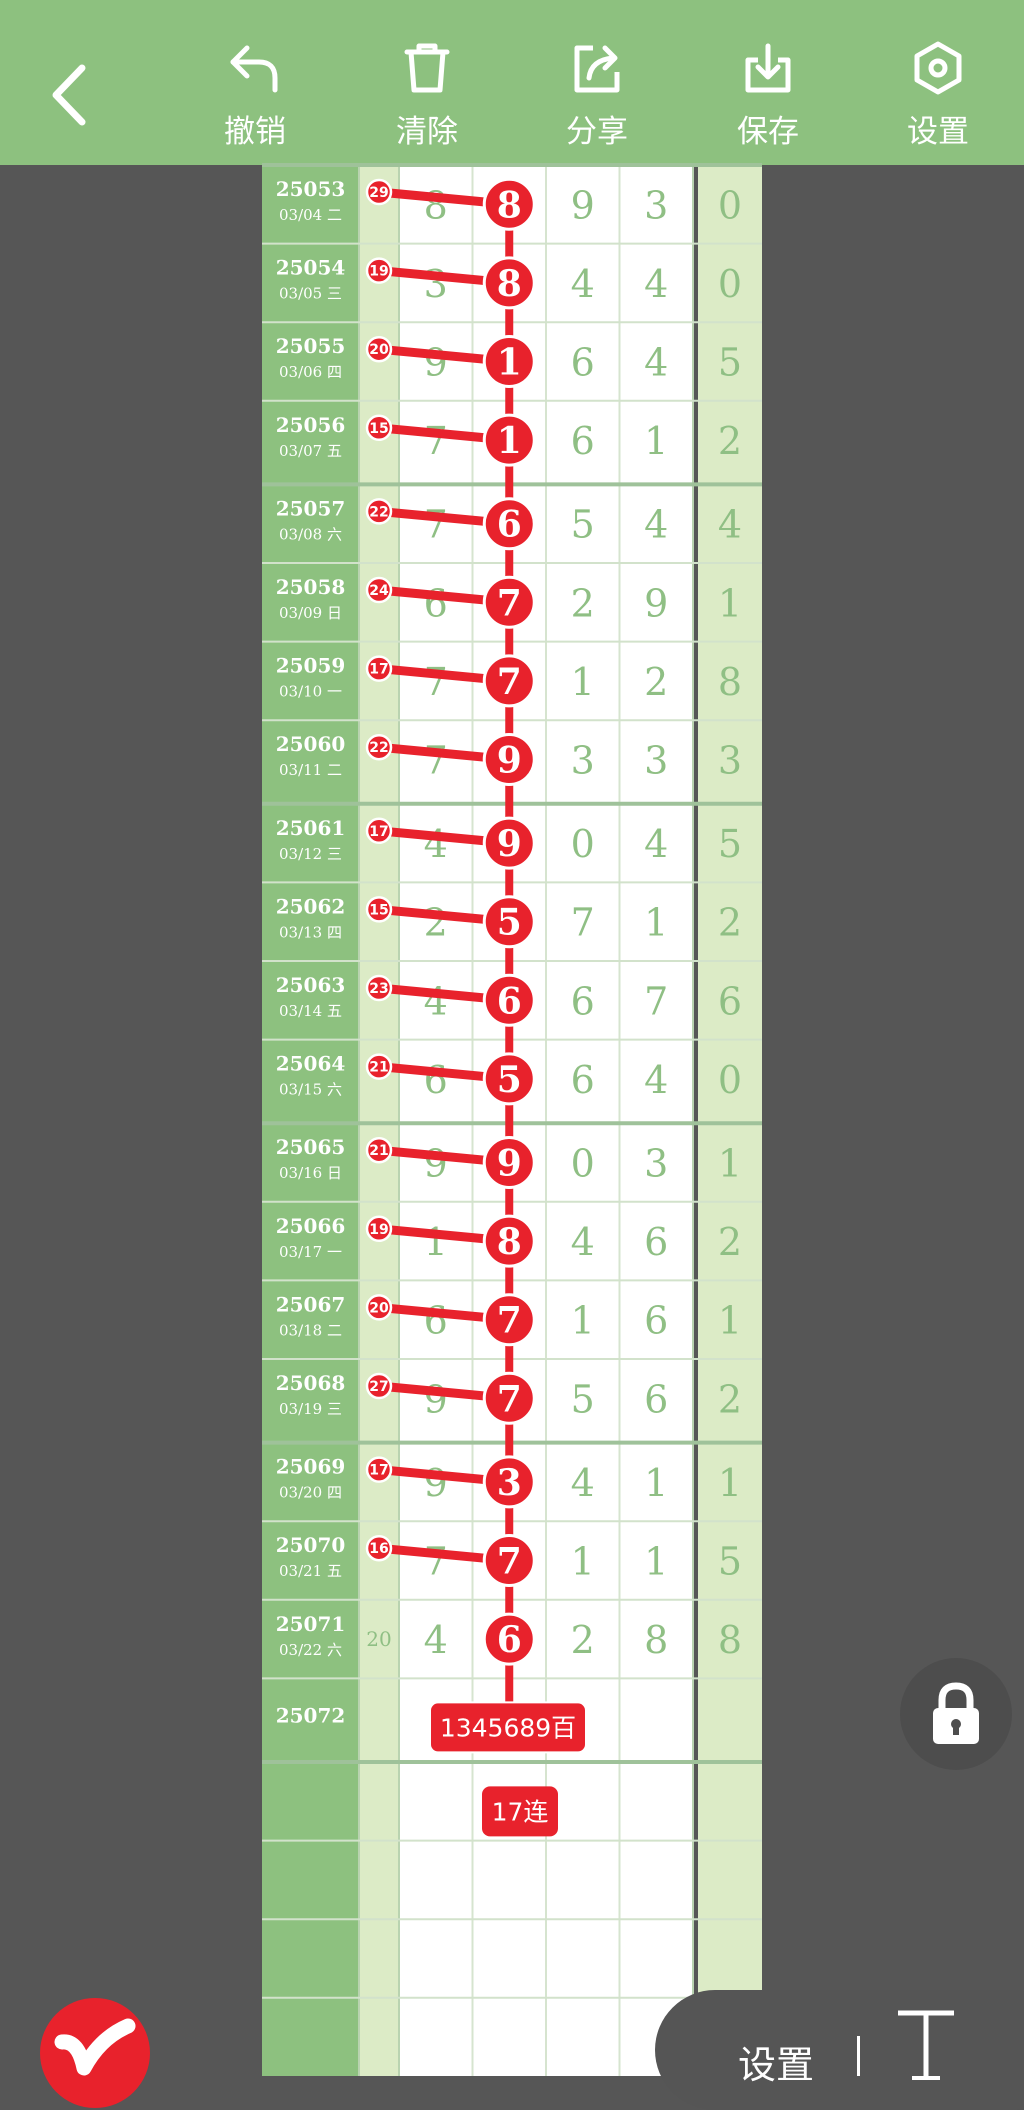  What do you see at coordinates (311, 1064) in the screenshot?
I see `issue-number: 25064` at bounding box center [311, 1064].